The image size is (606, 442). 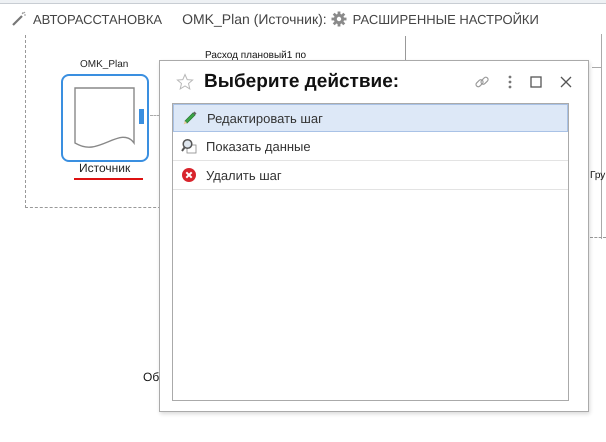 What do you see at coordinates (265, 118) in the screenshot?
I see `action-label: Редактировать шаг` at bounding box center [265, 118].